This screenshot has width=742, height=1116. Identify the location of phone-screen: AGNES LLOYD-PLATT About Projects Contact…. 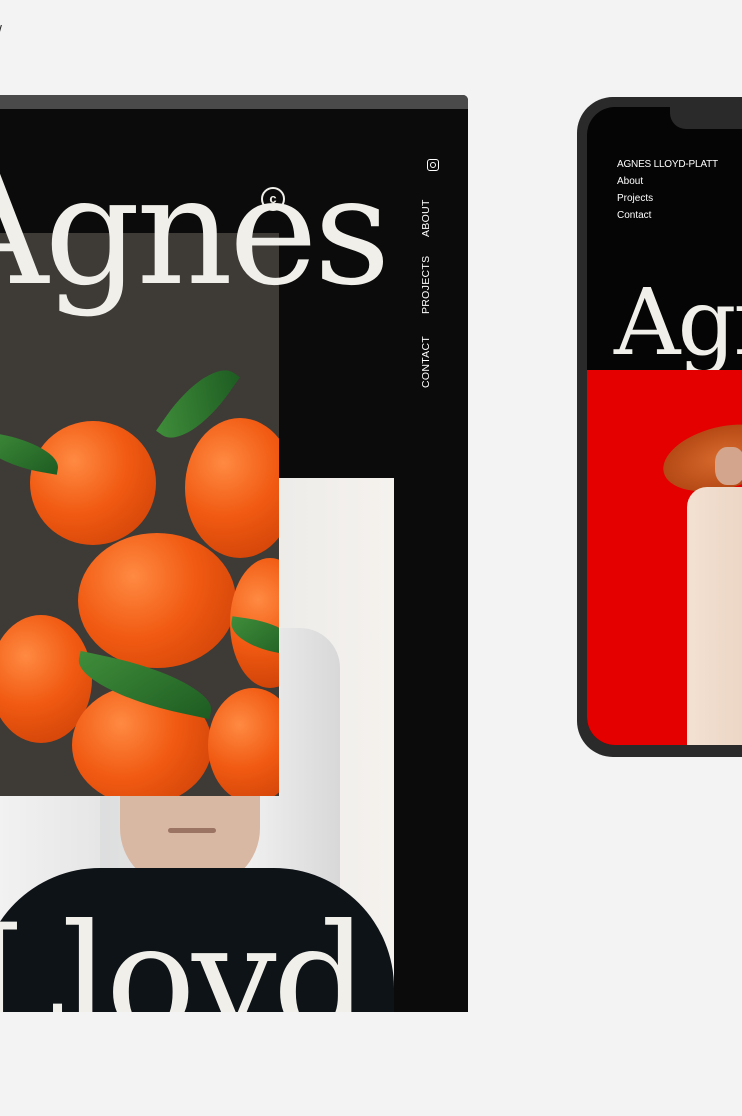
(664, 426).